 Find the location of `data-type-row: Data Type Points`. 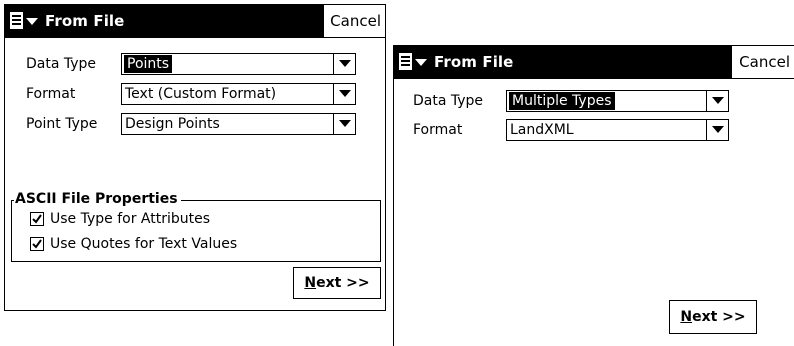

data-type-row: Data Type Points is located at coordinates (203, 64).